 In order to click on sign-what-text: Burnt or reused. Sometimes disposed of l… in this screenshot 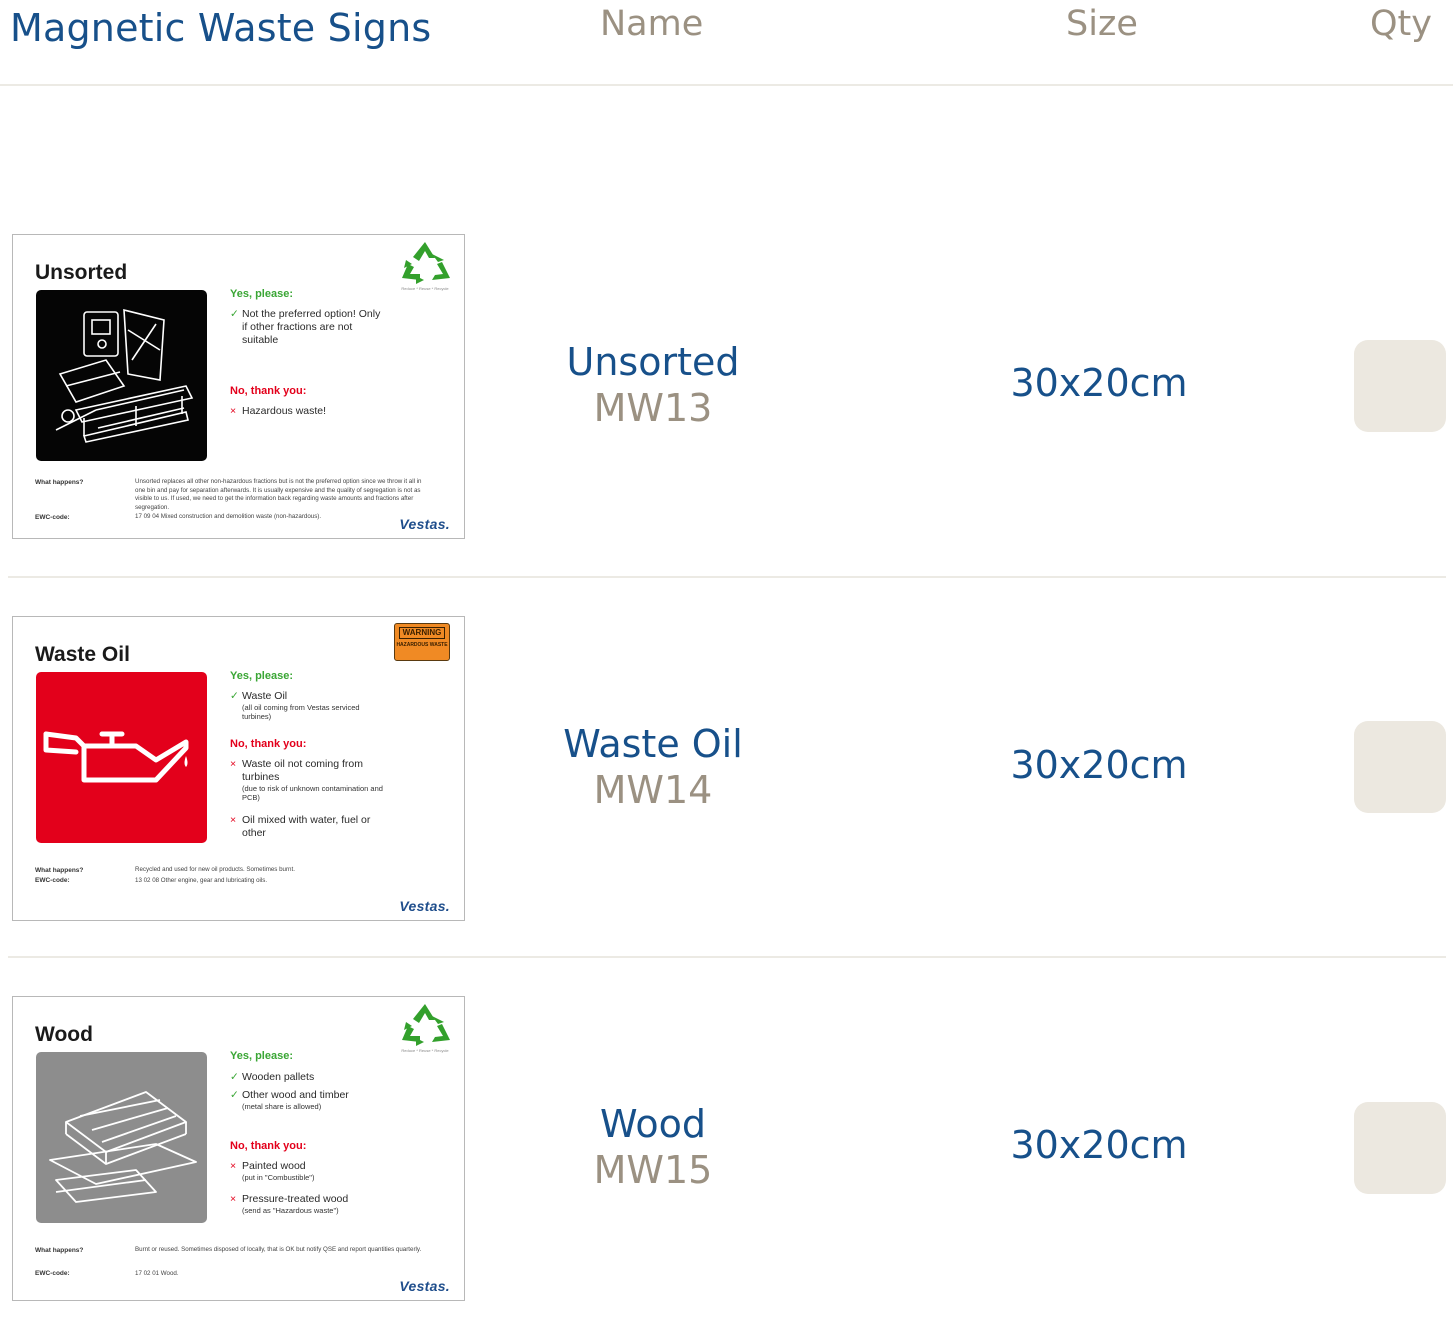, I will do `click(278, 1249)`.